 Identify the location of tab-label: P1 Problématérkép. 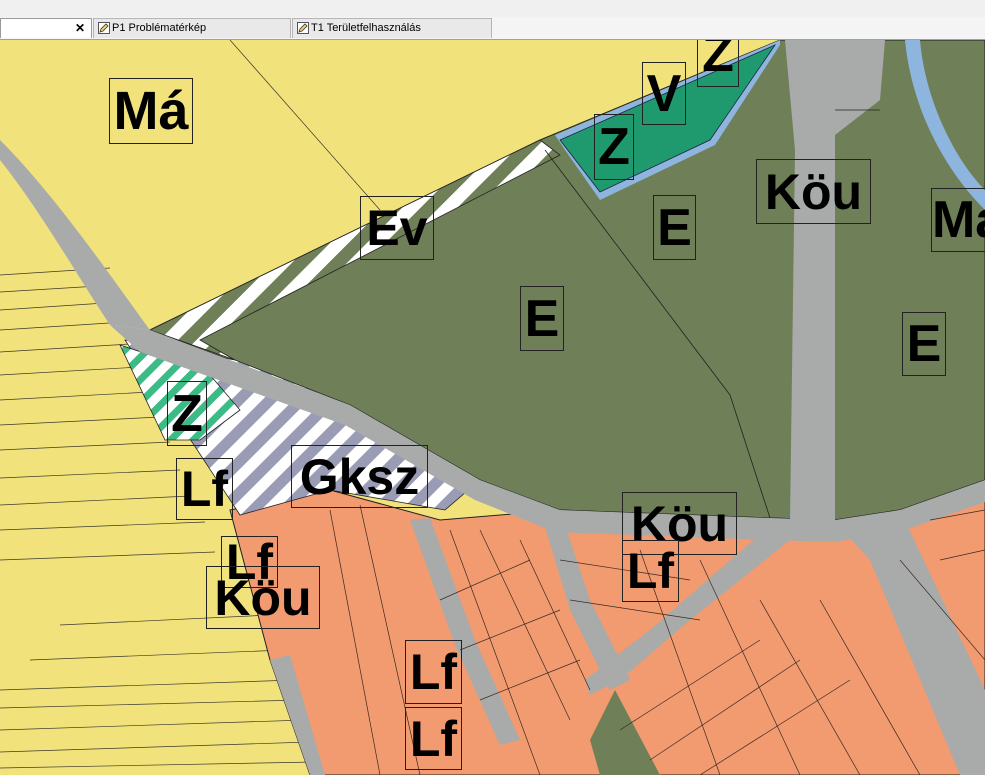
(159, 28).